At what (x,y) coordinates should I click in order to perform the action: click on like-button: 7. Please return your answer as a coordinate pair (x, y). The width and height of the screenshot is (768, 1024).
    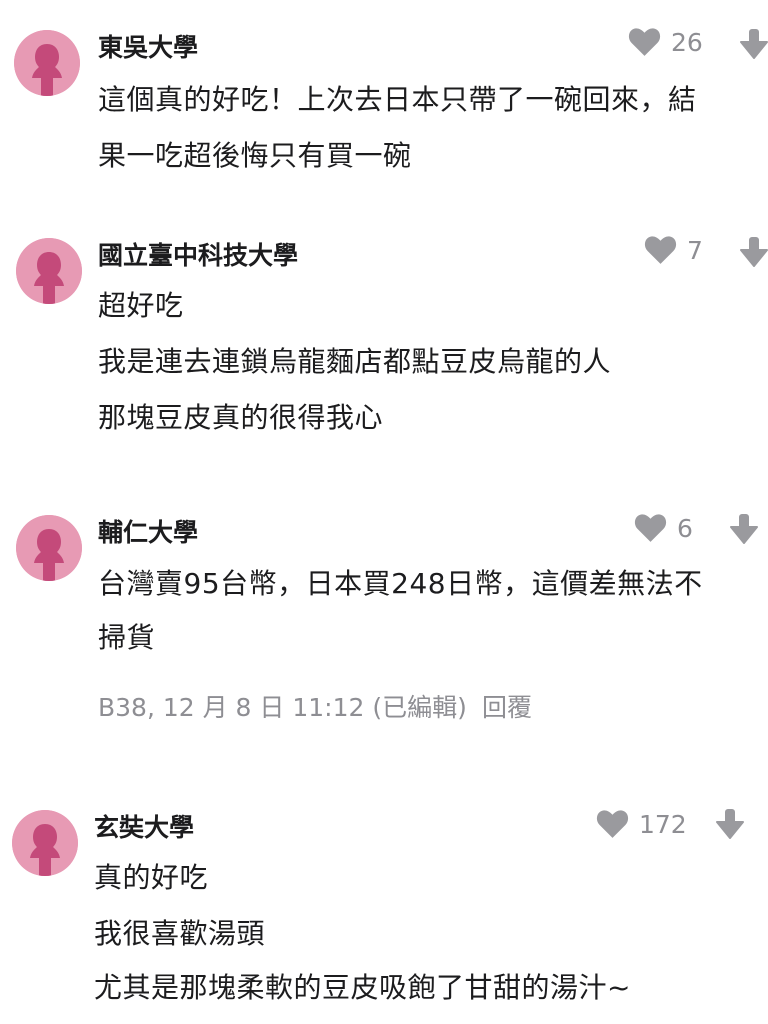
    Looking at the image, I should click on (673, 250).